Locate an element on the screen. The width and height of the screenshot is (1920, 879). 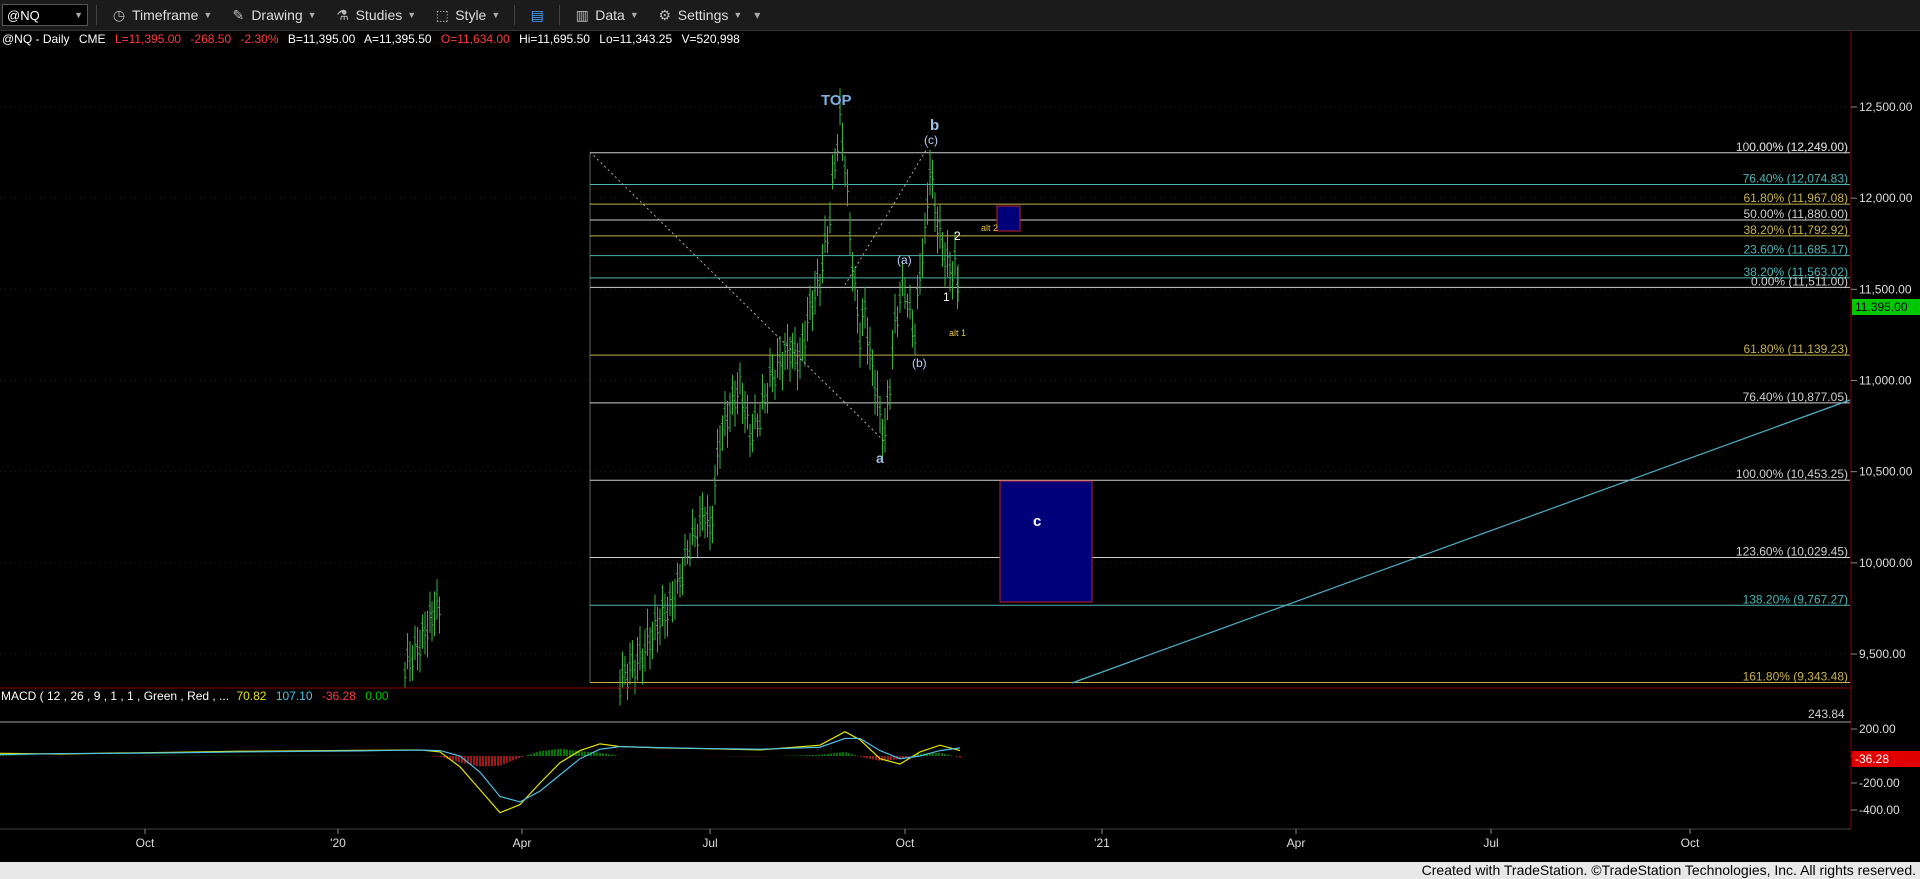
current-price-label: 11,395.00 is located at coordinates (1881, 307).